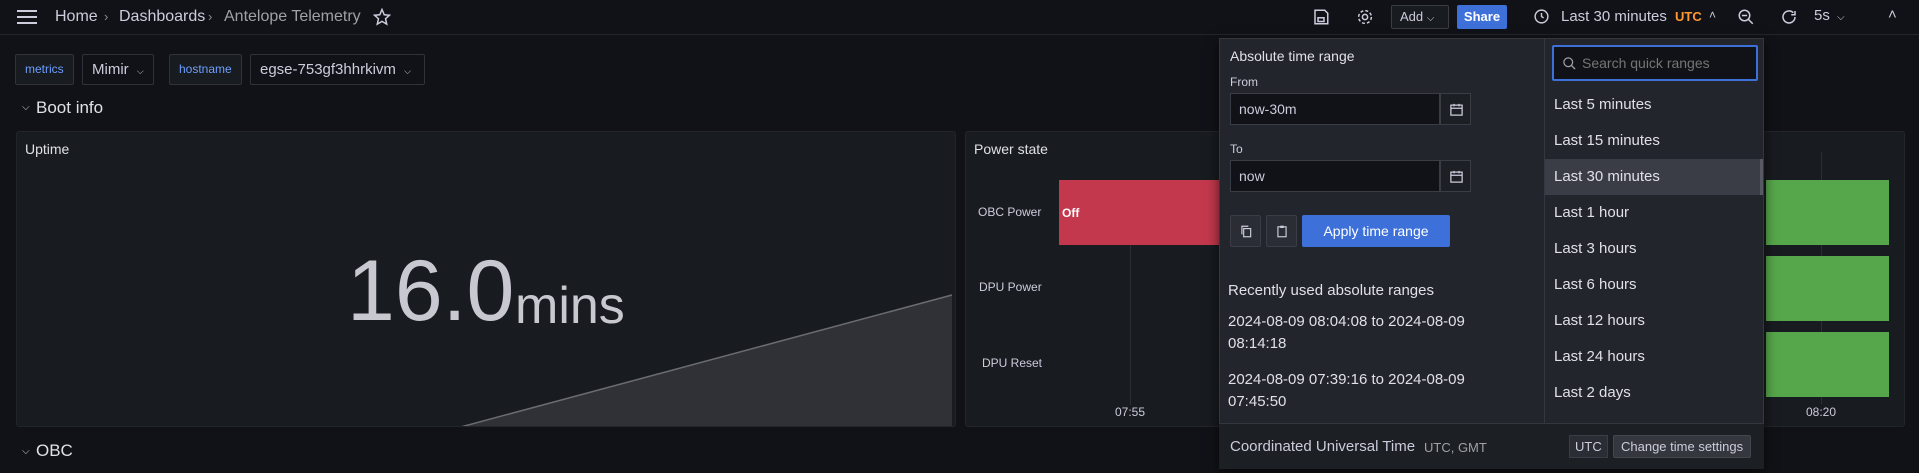 The height and width of the screenshot is (473, 1919). Describe the element at coordinates (1071, 213) in the screenshot. I see `state-bar-label: Off` at that location.